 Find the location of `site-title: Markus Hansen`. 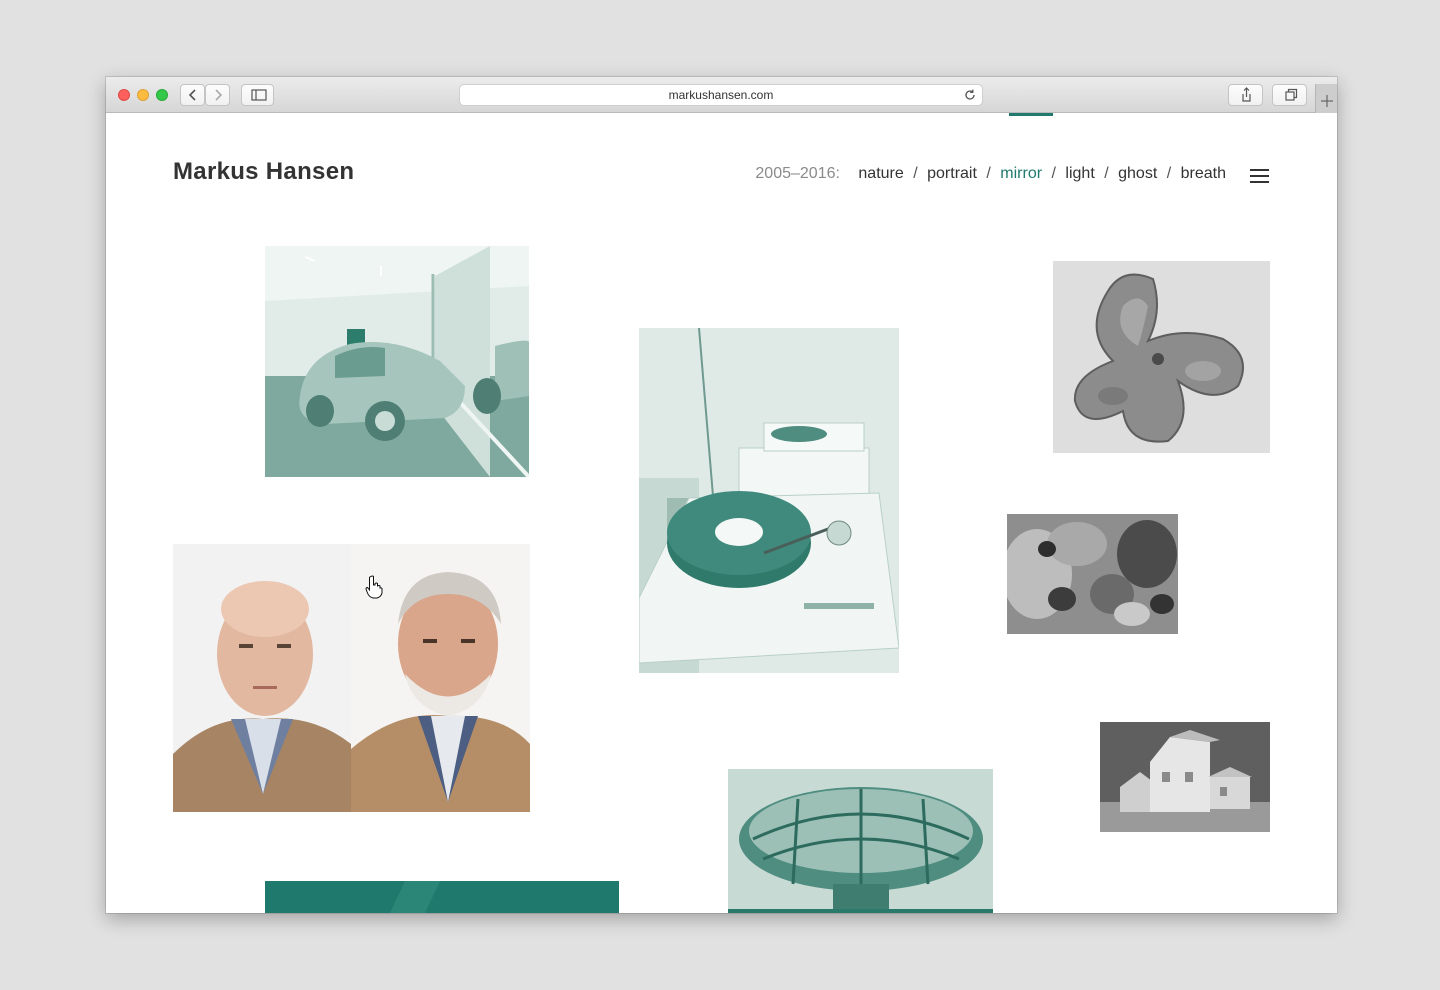

site-title: Markus Hansen is located at coordinates (263, 172).